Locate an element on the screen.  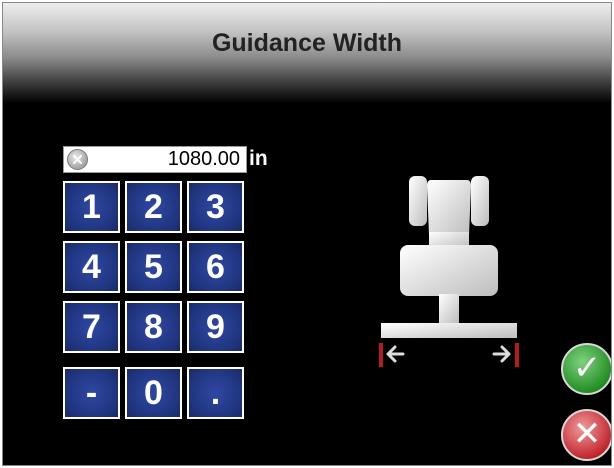
width-value: 1080.00 is located at coordinates (203, 159).